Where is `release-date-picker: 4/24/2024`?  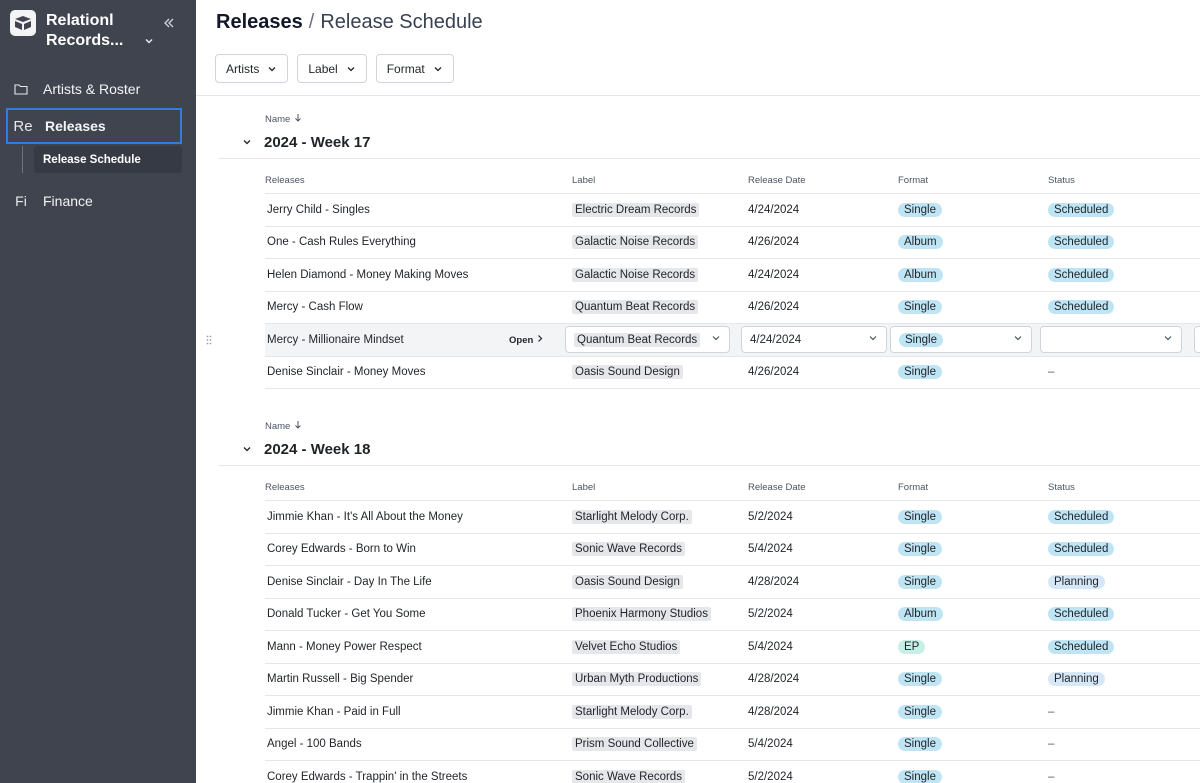
release-date-picker: 4/24/2024 is located at coordinates (814, 339).